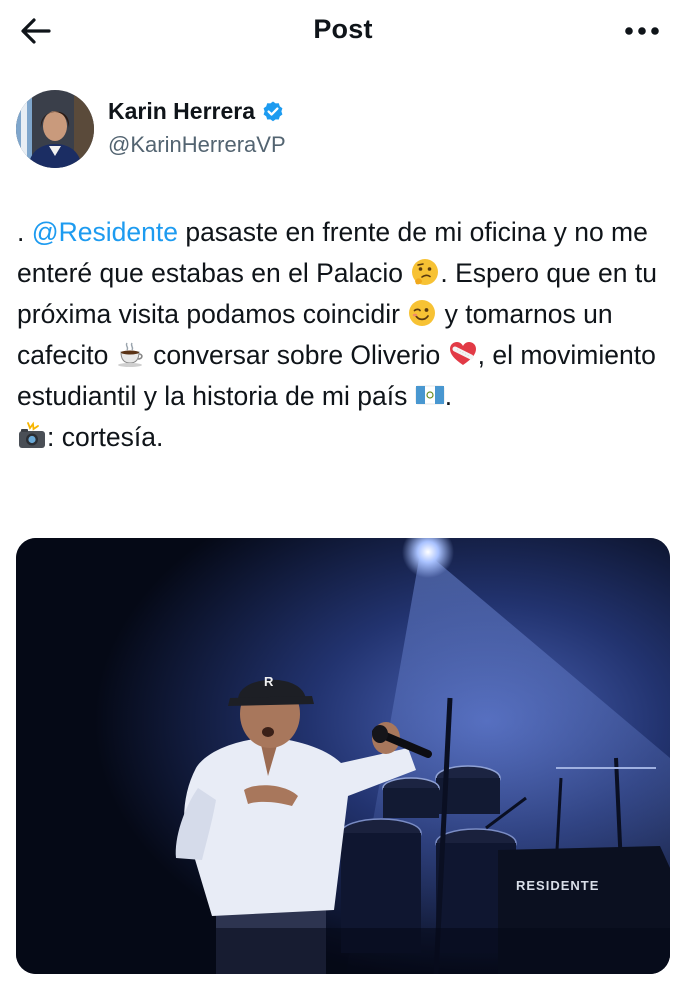  What do you see at coordinates (105, 232) in the screenshot?
I see `mention-link: @Residente` at bounding box center [105, 232].